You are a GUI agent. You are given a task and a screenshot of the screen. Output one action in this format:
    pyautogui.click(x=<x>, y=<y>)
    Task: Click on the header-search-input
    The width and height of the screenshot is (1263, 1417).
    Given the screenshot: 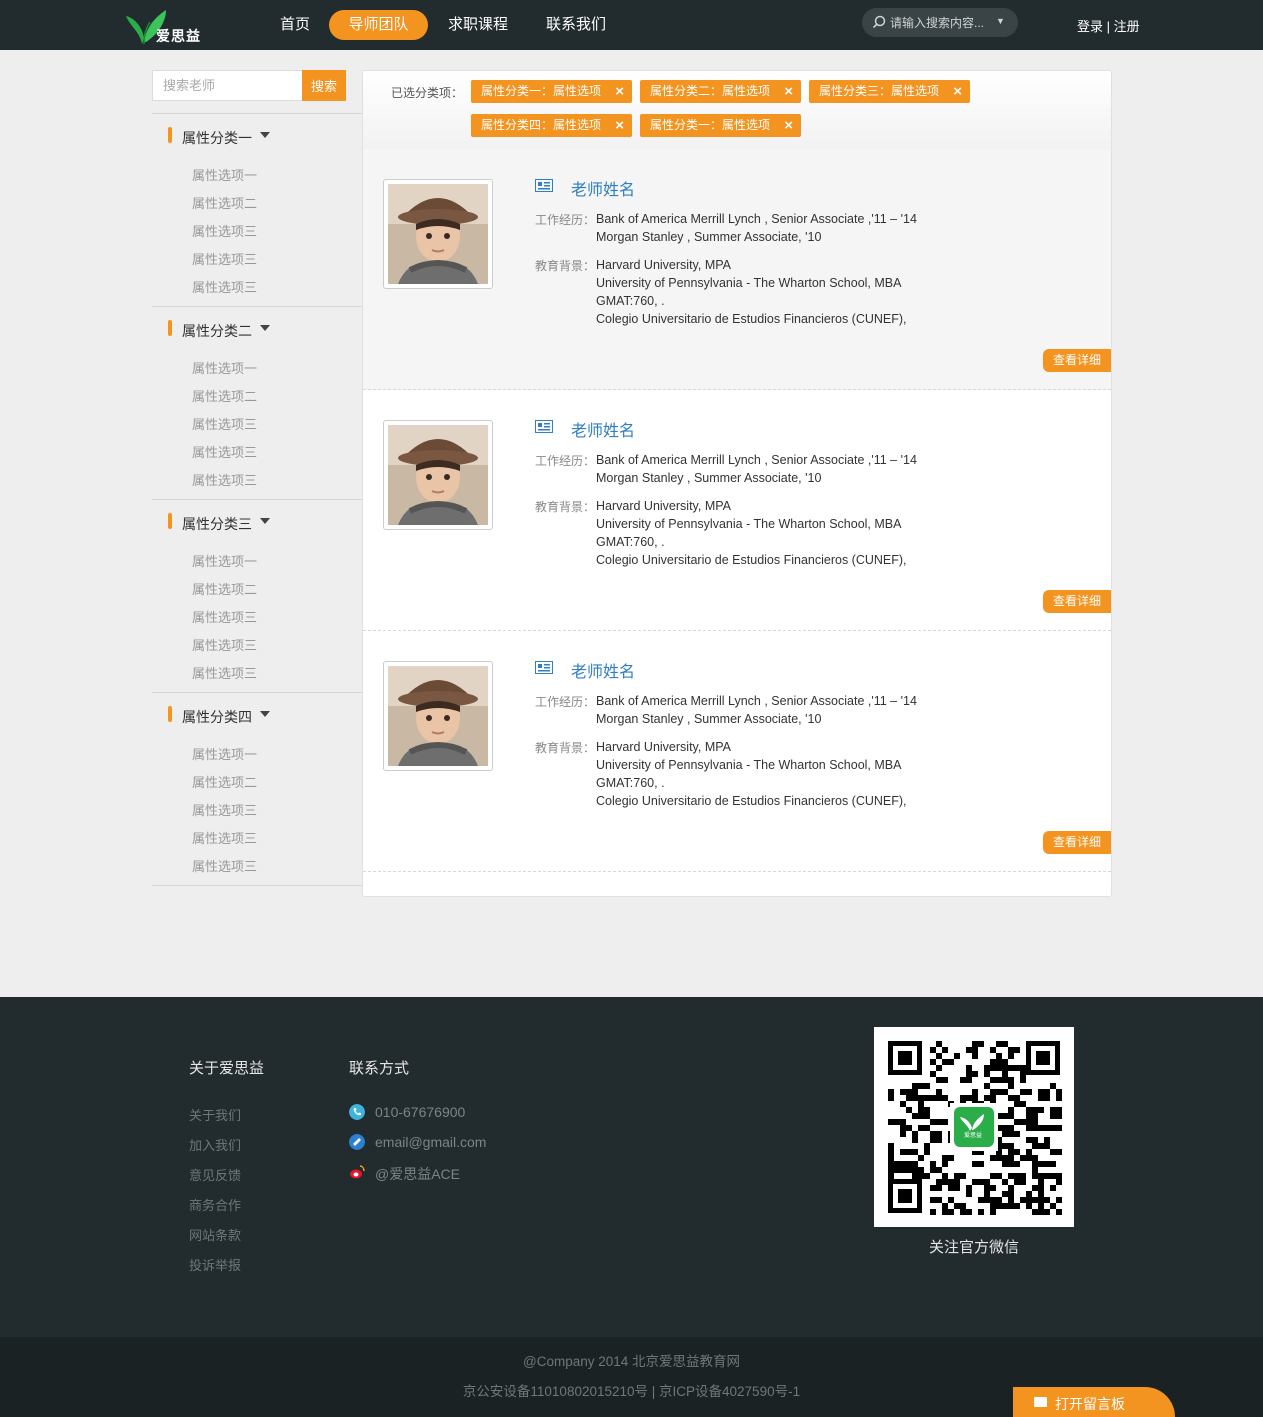 What is the action you would take?
    pyautogui.click(x=940, y=22)
    